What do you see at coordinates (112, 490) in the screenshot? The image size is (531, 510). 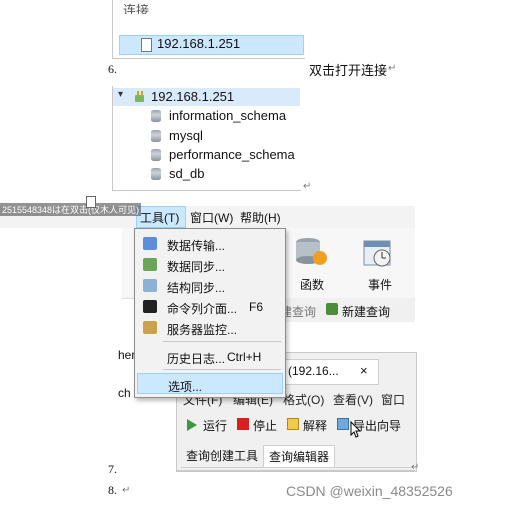 I see `step-8-number: 8.` at bounding box center [112, 490].